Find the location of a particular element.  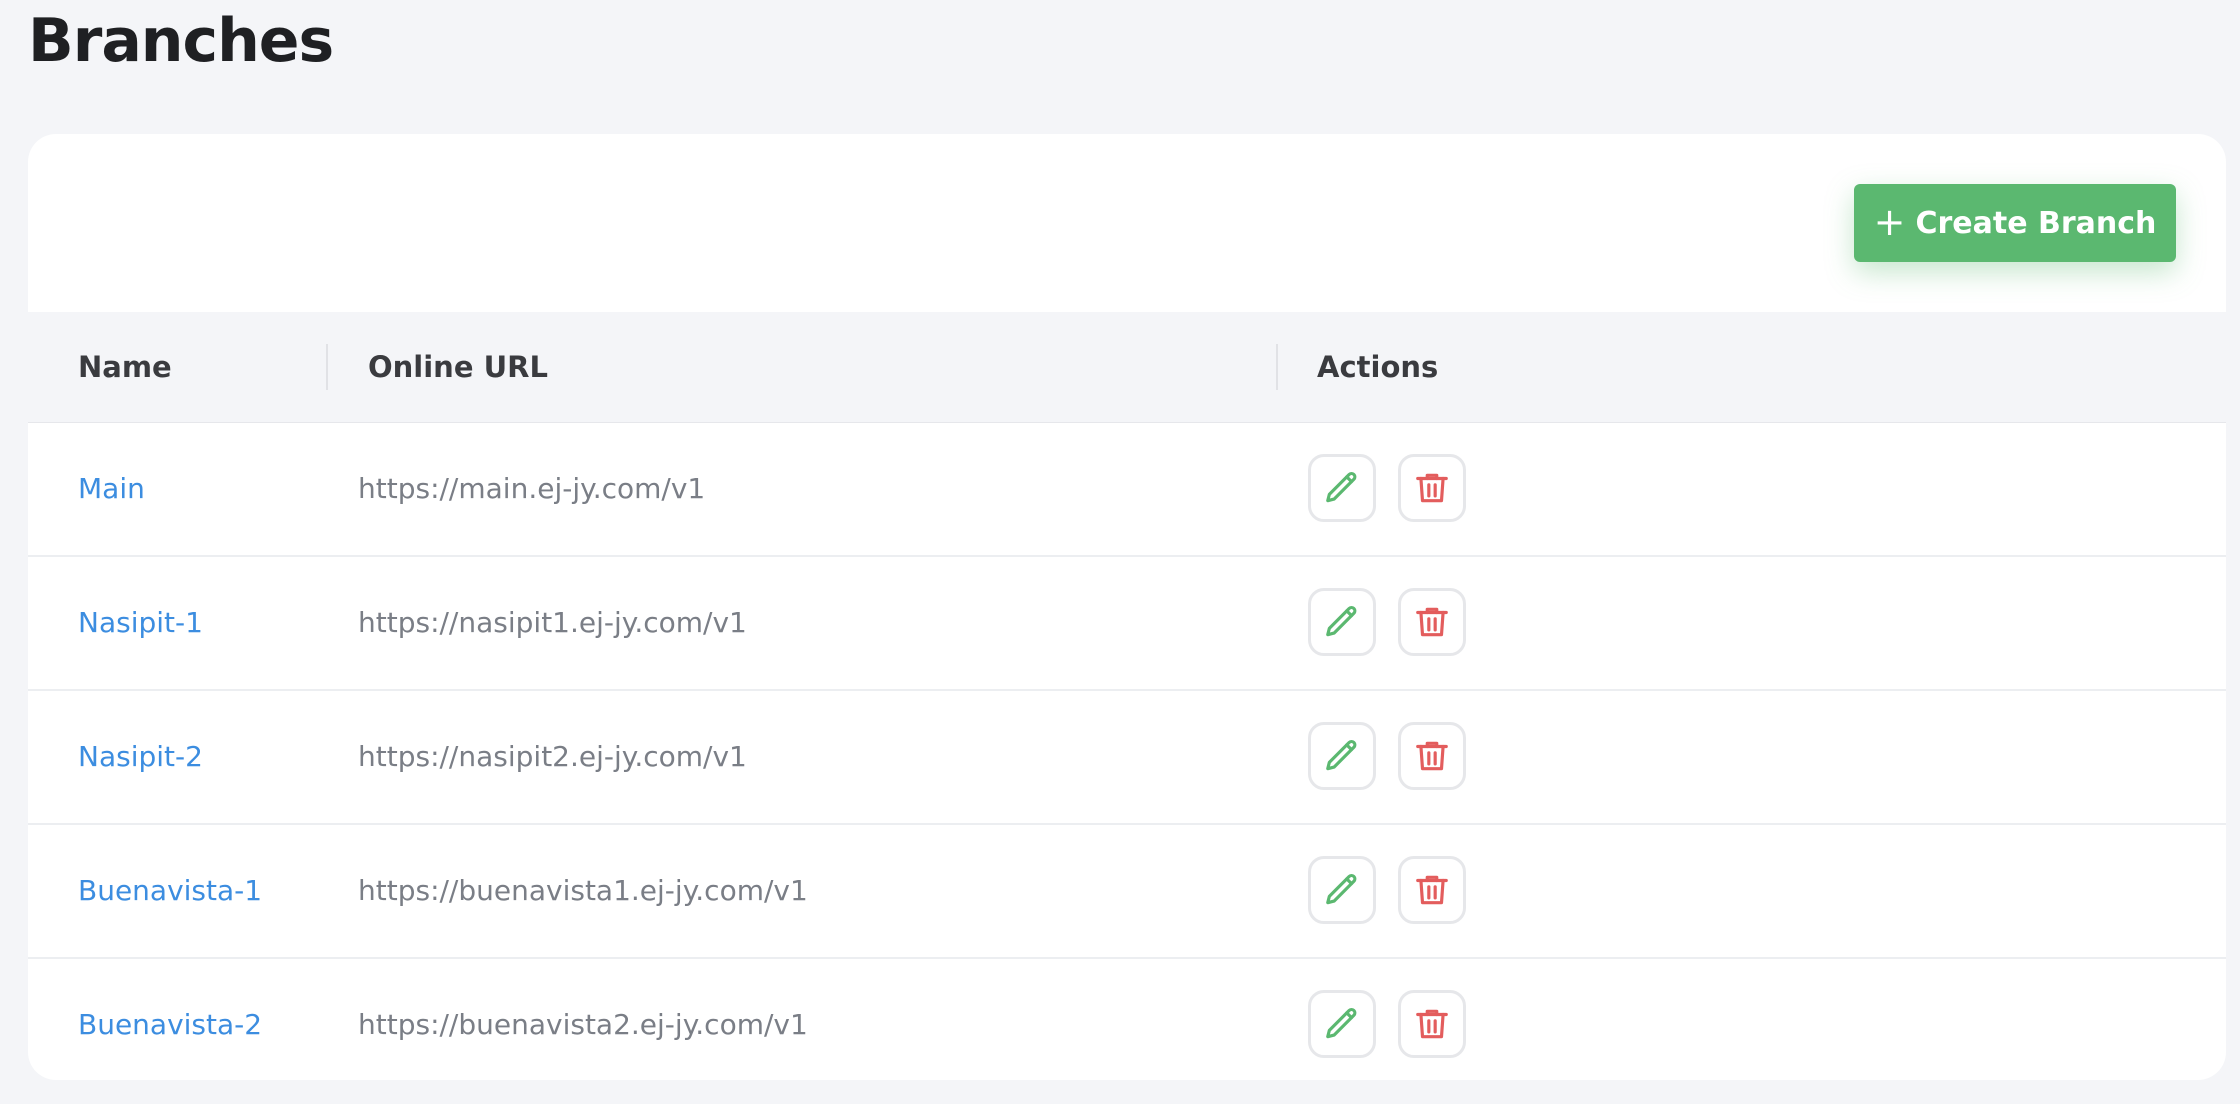

branch-url: https://main.ej-jy.com/v1 is located at coordinates (532, 488).